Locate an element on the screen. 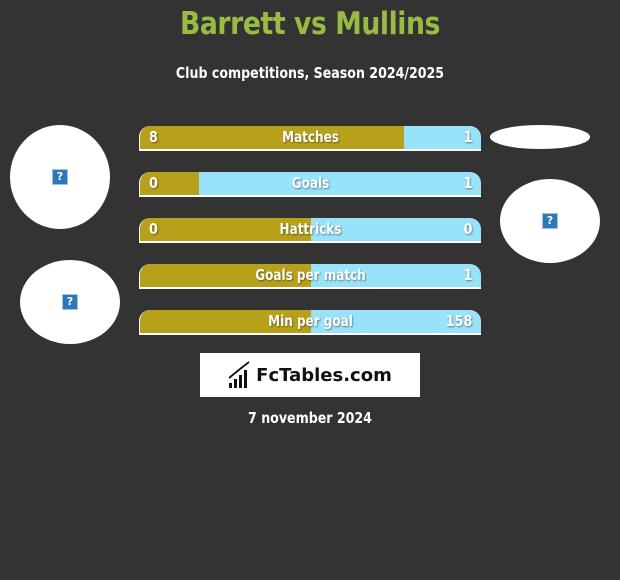 This screenshot has height=580, width=620. stat-label: Matches is located at coordinates (310, 137).